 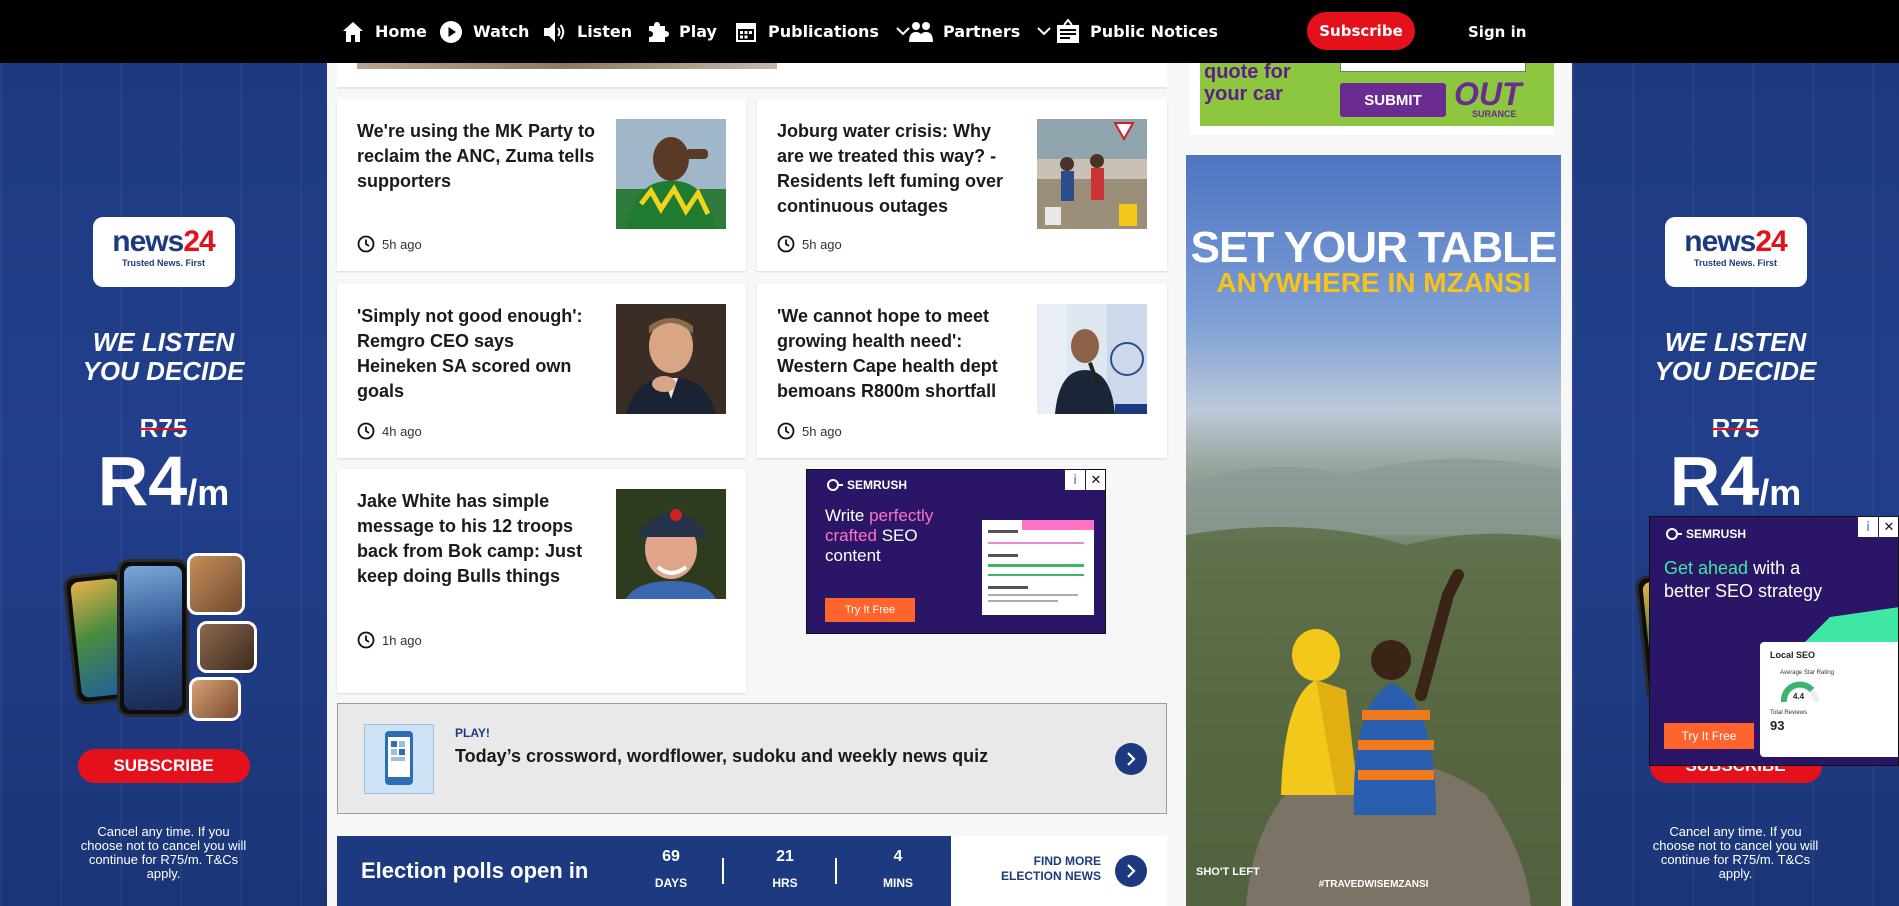 What do you see at coordinates (1744, 580) in the screenshot?
I see `semrush-headline: Get ahead with a better SEO strategy` at bounding box center [1744, 580].